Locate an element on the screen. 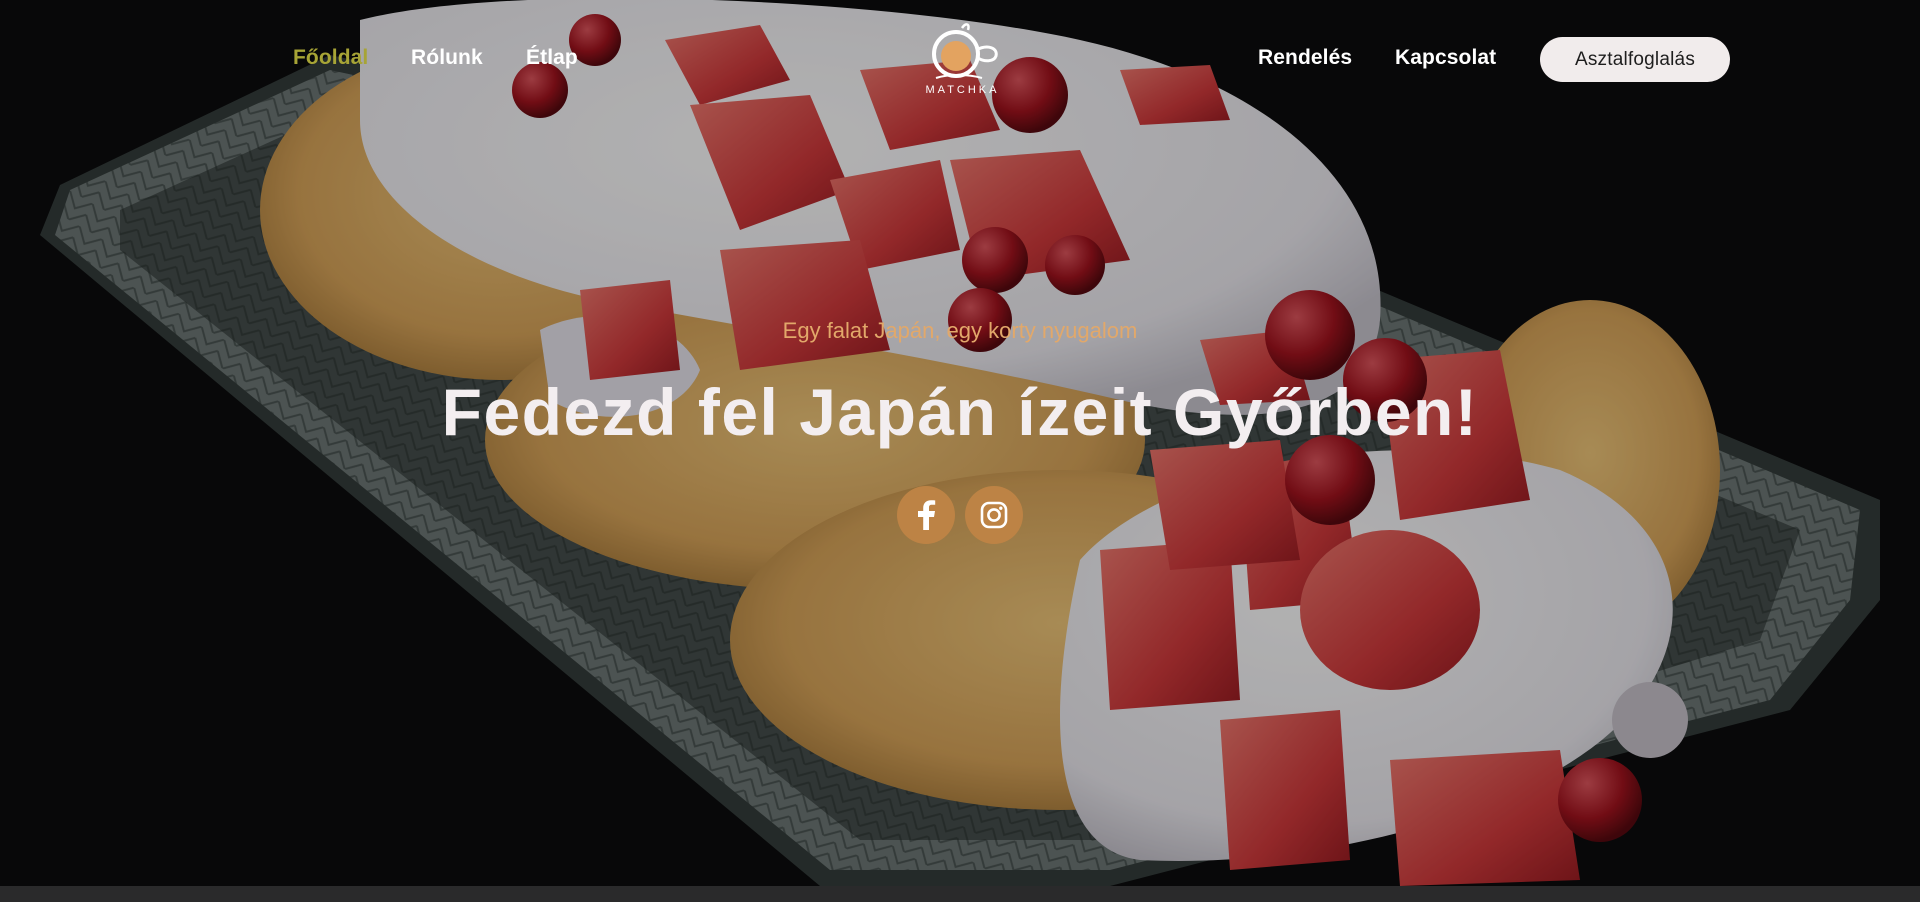  tea-cup-icon is located at coordinates (965, 51).